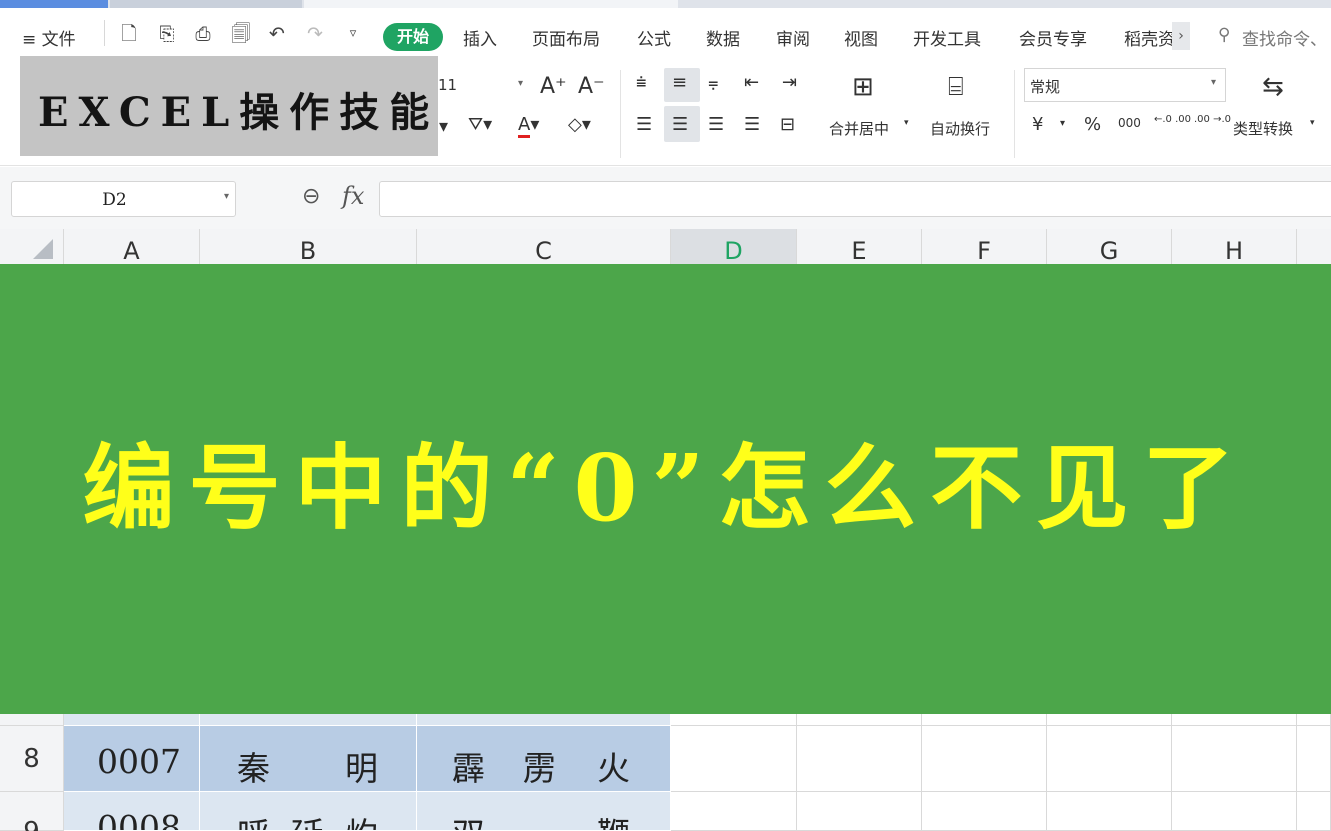  I want to click on number-format-select: 常规 ▾, so click(1125, 85).